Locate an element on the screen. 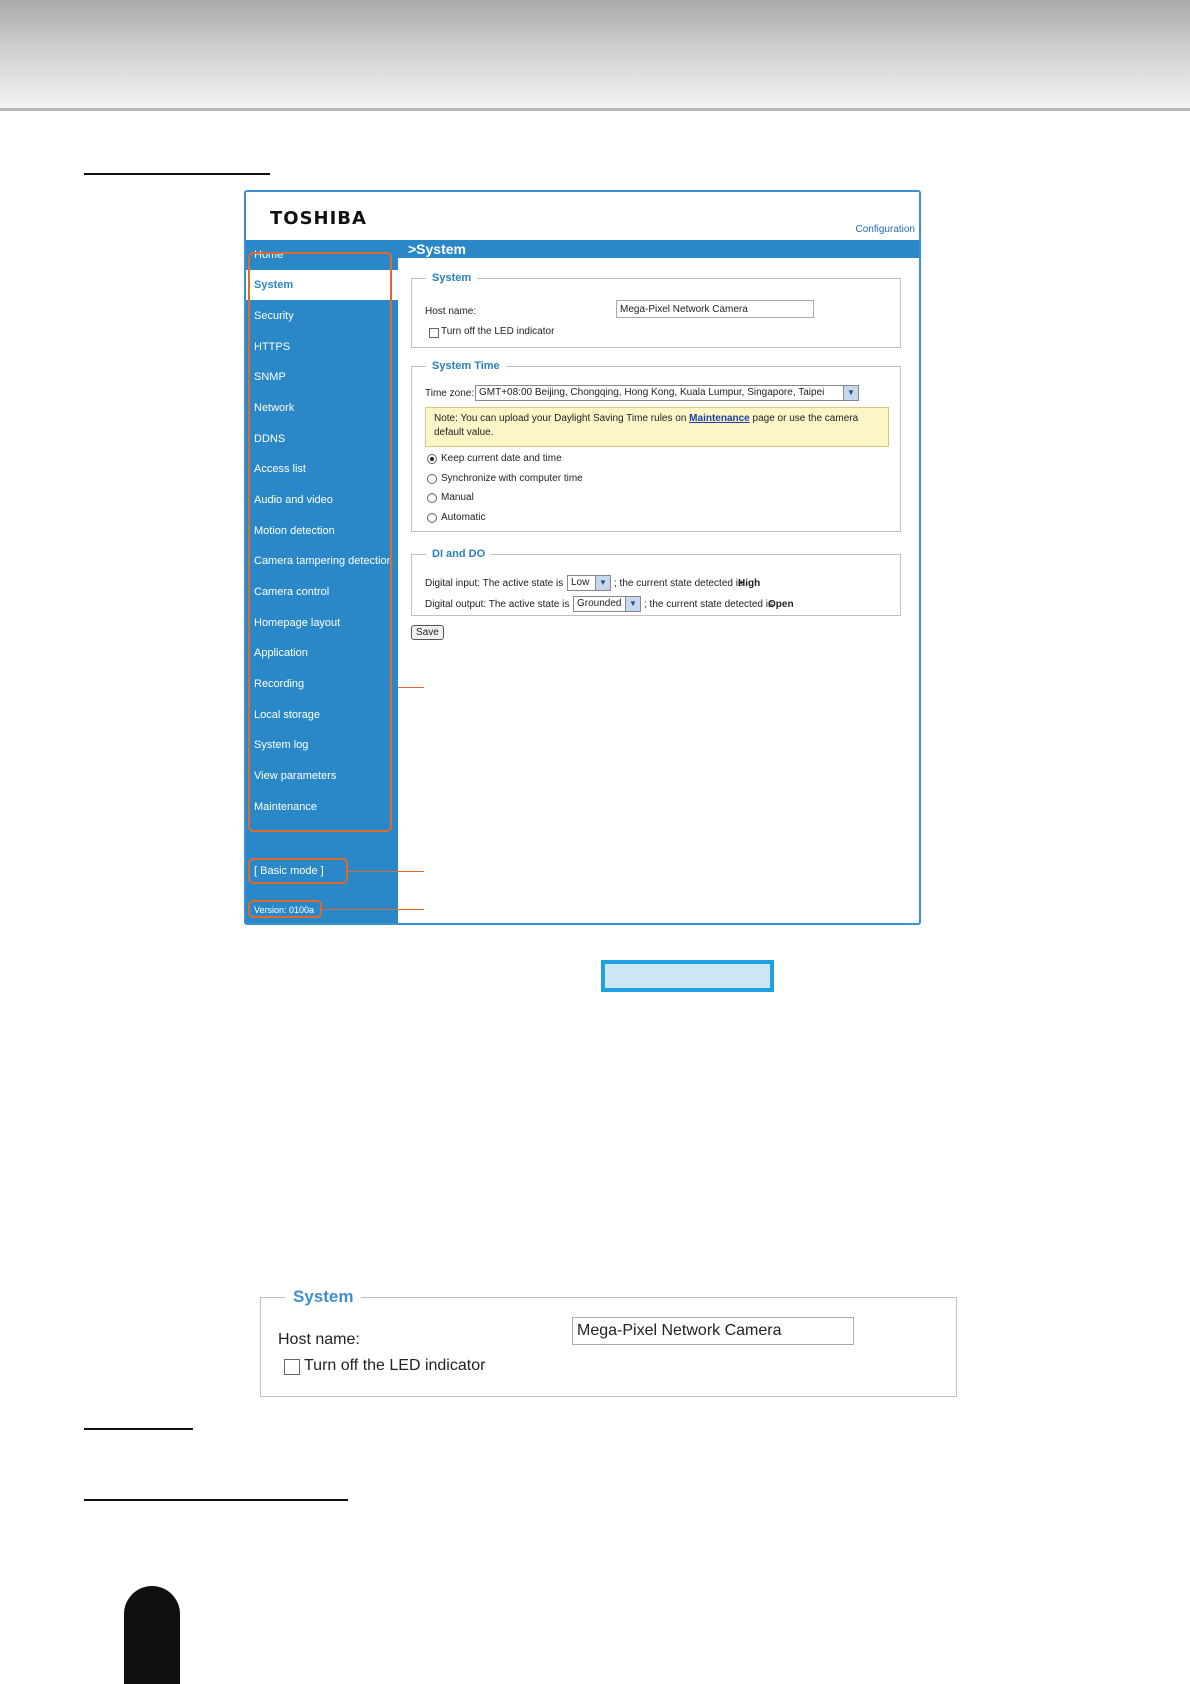 The width and height of the screenshot is (1190, 1684). digital-output-state: Open is located at coordinates (781, 604).